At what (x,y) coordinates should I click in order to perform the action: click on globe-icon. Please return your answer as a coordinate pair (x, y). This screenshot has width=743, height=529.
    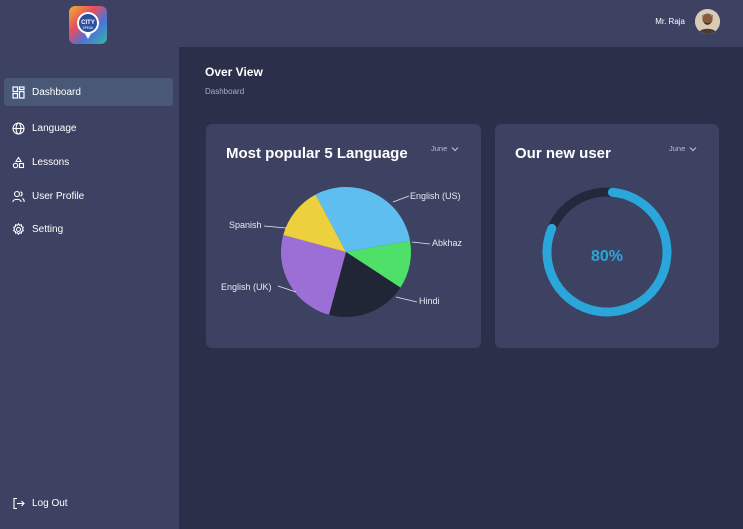
    Looking at the image, I should click on (18, 128).